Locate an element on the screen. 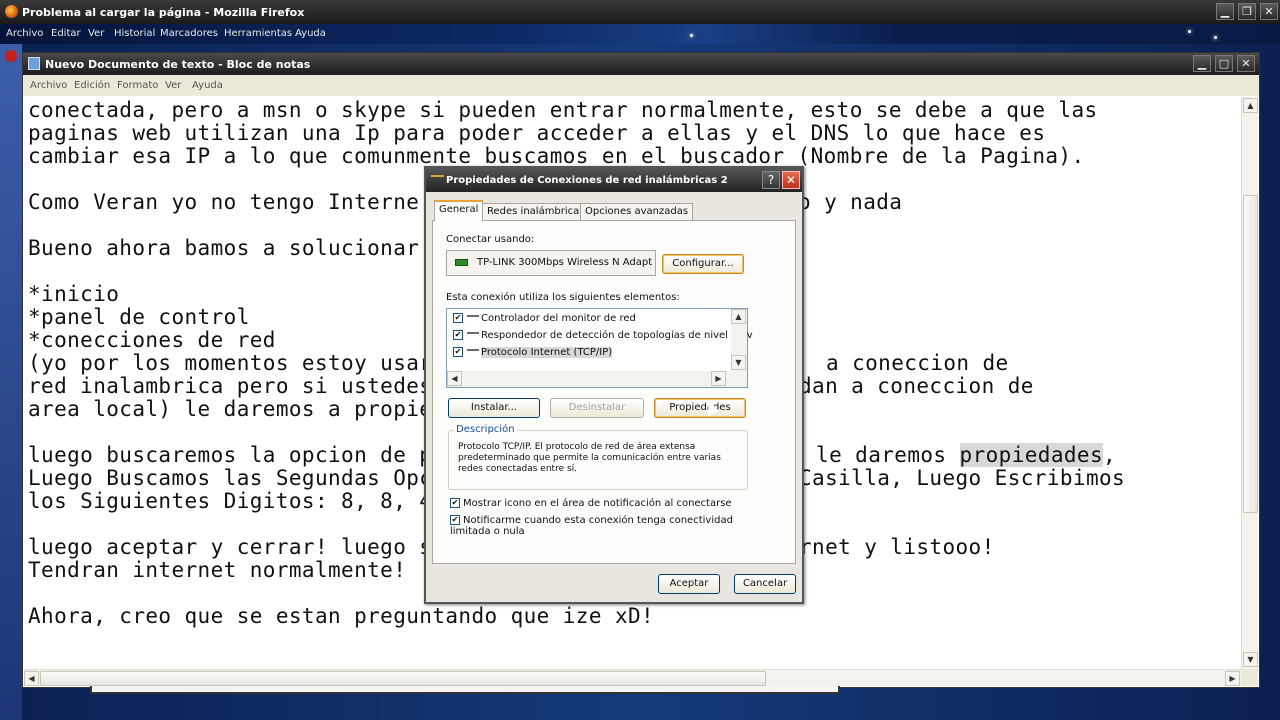 This screenshot has height=720, width=1280. text-line: *conecciones de red is located at coordinates (152, 340).